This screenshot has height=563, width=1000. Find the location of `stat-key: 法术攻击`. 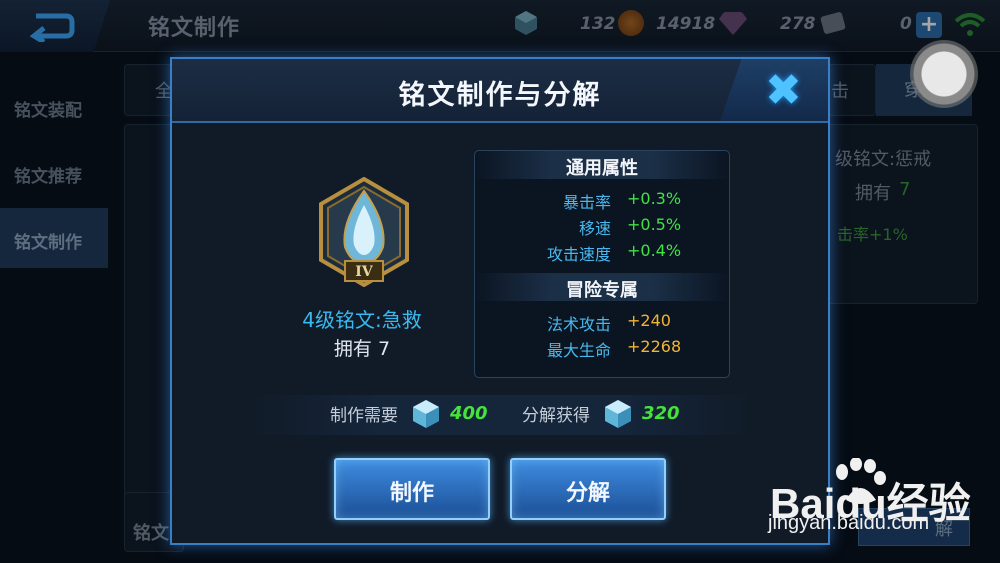

stat-key: 法术攻击 is located at coordinates (578, 324).